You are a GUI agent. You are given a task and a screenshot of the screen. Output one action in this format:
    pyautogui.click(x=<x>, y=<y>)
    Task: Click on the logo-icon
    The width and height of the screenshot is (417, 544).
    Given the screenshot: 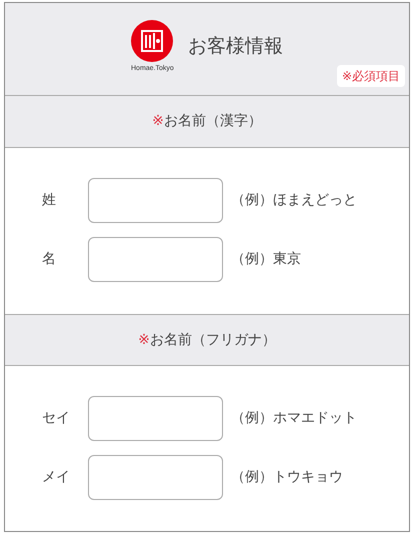 What is the action you would take?
    pyautogui.click(x=152, y=41)
    